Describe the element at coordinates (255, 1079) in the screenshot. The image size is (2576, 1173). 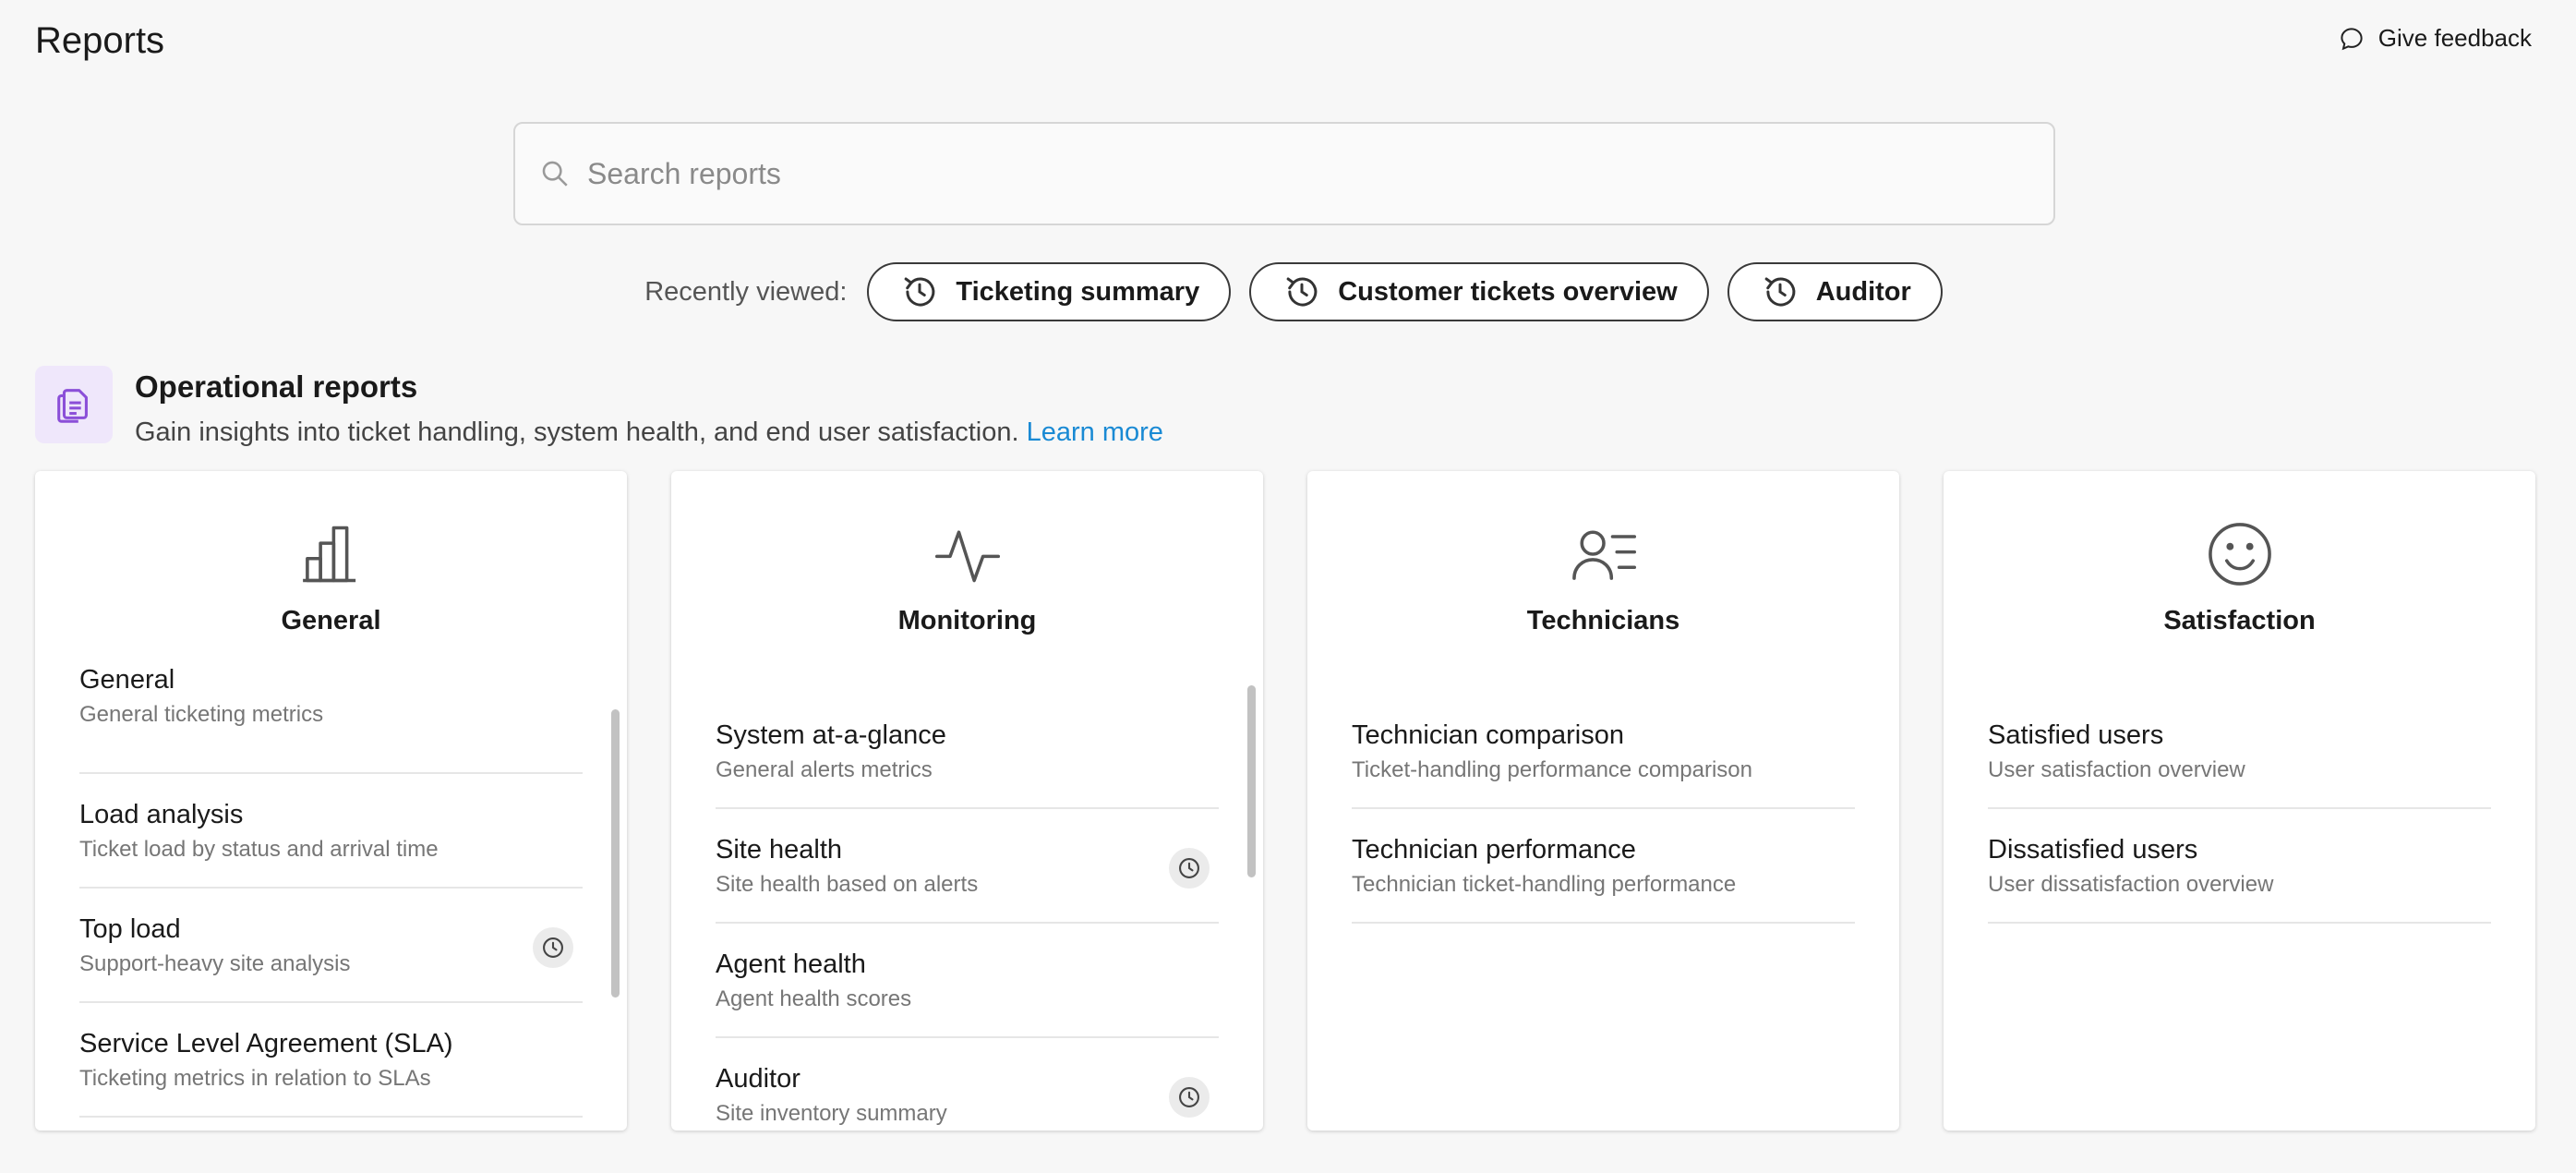
I see `item-subtitle: Ticketing metrics in relation to SLAs` at that location.